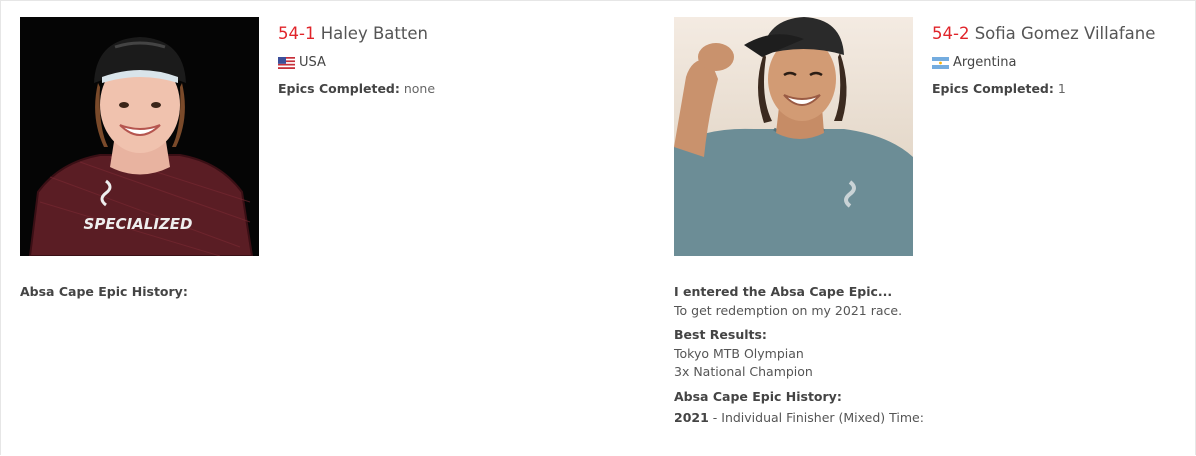 This screenshot has height=456, width=1196. What do you see at coordinates (312, 62) in the screenshot?
I see `country-name: USA` at bounding box center [312, 62].